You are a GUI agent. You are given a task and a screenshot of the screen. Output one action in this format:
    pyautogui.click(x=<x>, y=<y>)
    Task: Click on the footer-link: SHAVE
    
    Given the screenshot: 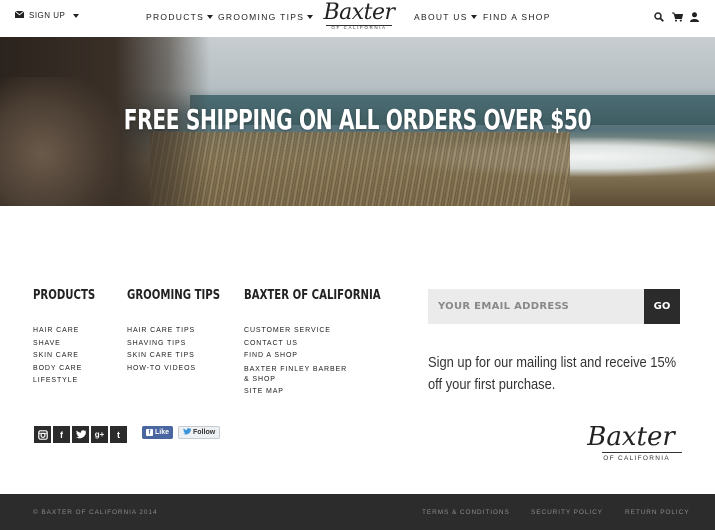 What is the action you would take?
    pyautogui.click(x=73, y=344)
    